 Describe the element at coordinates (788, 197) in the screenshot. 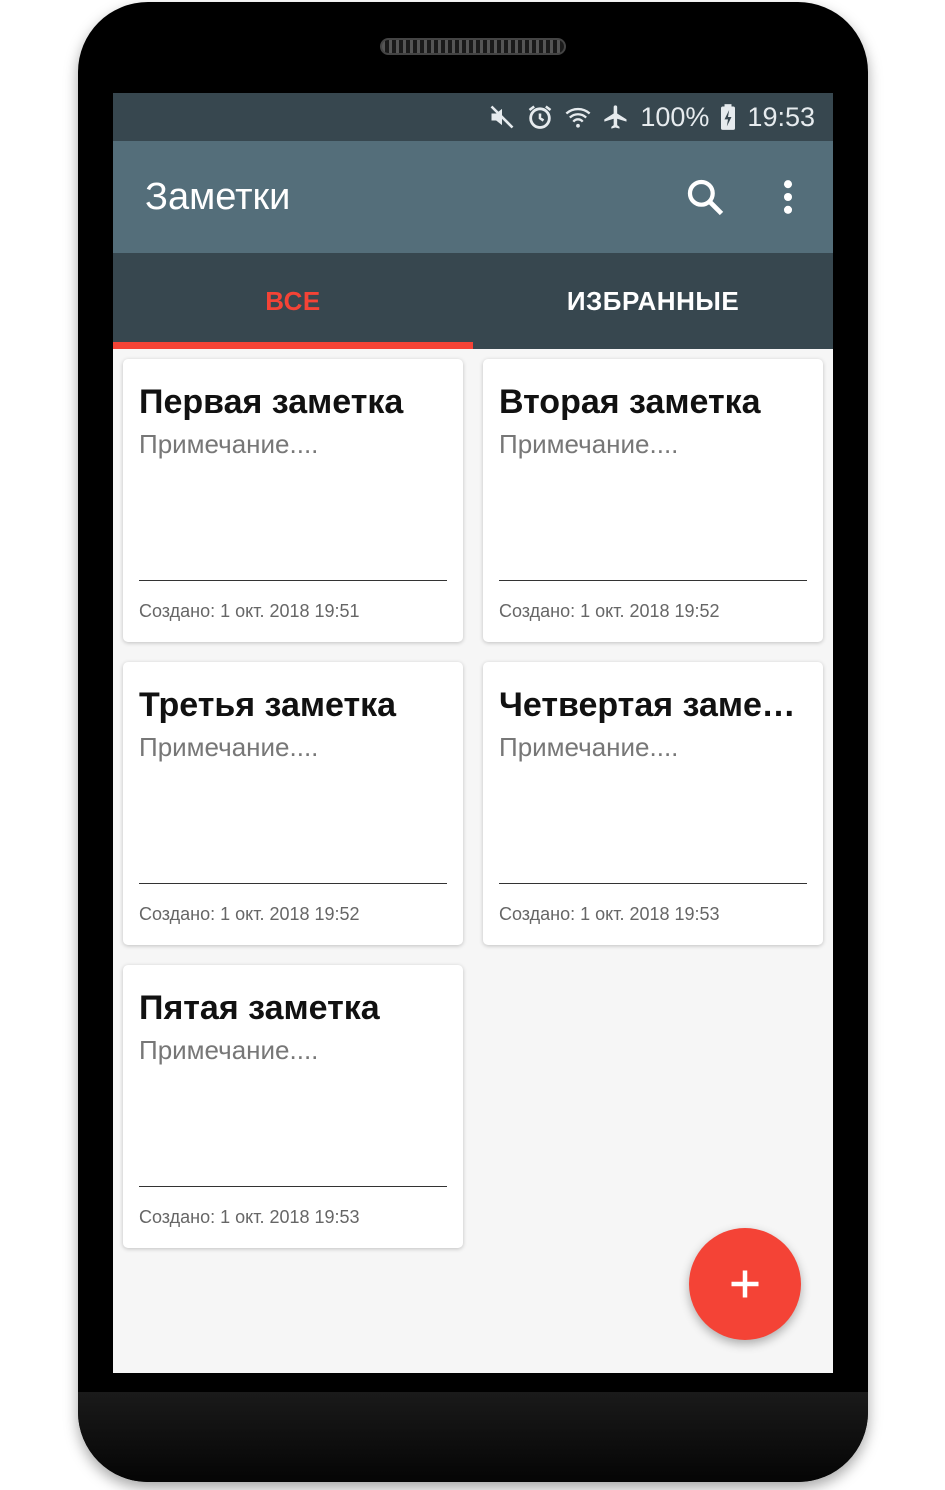

I see `more-vert-icon` at that location.